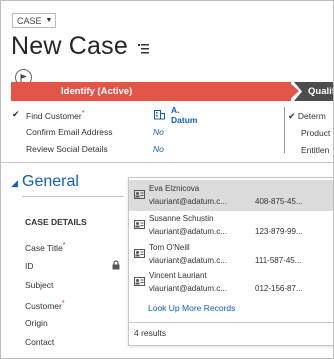  What do you see at coordinates (39, 342) in the screenshot?
I see `field-contact: Contact` at bounding box center [39, 342].